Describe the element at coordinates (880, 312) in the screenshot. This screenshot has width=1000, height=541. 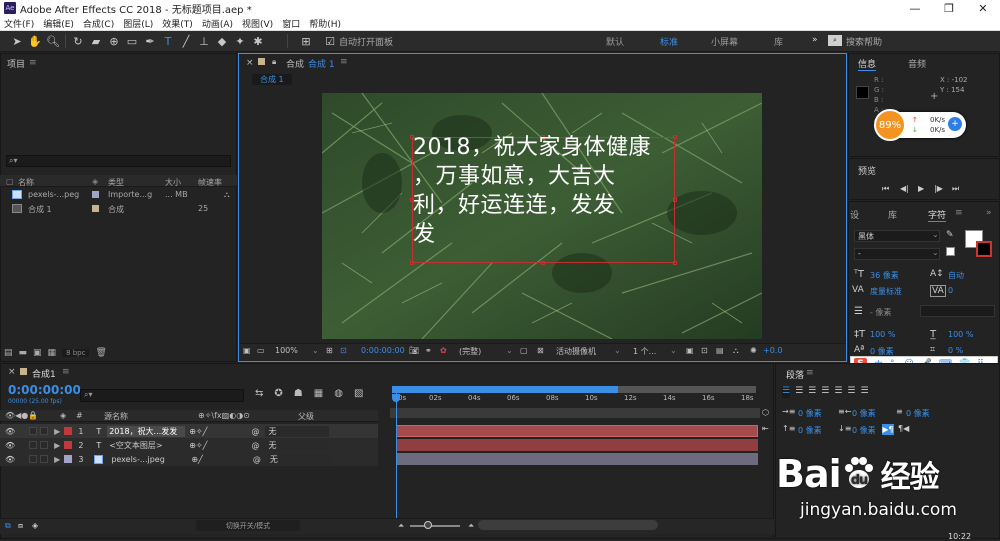
I see `stroke-width-value: - 像素` at that location.